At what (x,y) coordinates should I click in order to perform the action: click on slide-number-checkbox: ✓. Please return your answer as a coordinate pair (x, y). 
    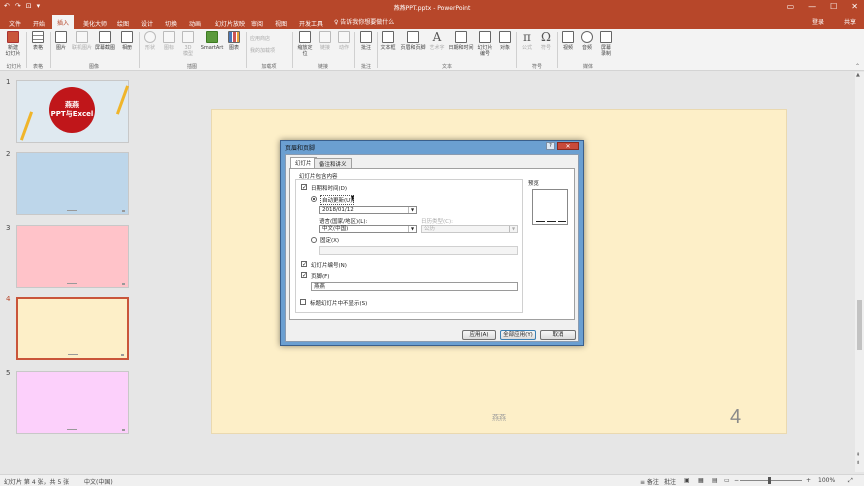
    Looking at the image, I should click on (304, 264).